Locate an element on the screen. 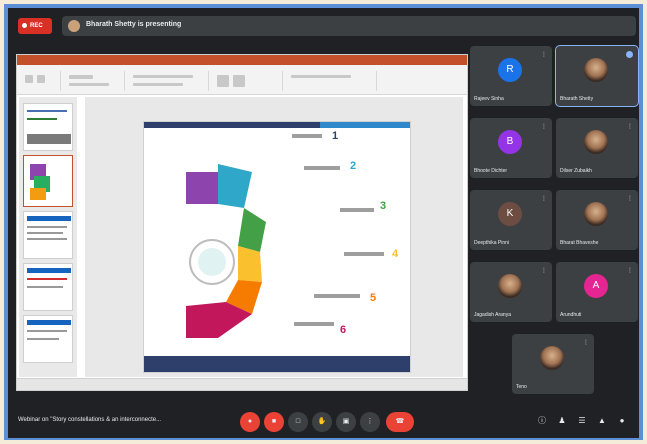 This screenshot has height=444, width=647. ppt-ribbon is located at coordinates (242, 80).